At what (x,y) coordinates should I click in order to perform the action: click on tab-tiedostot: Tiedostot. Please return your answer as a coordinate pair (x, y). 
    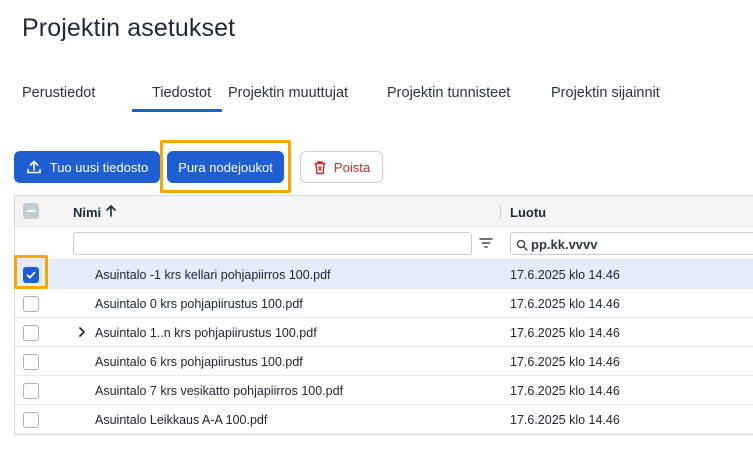
    Looking at the image, I should click on (181, 93).